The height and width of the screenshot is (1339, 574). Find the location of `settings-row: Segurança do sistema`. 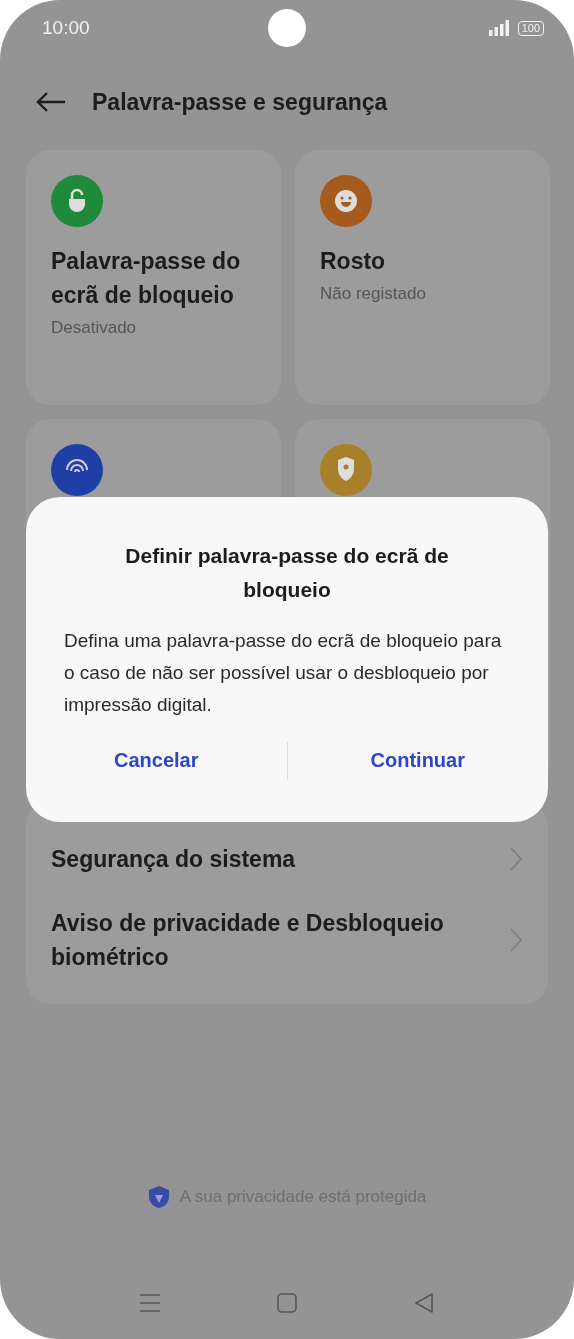

settings-row: Segurança do sistema is located at coordinates (287, 859).